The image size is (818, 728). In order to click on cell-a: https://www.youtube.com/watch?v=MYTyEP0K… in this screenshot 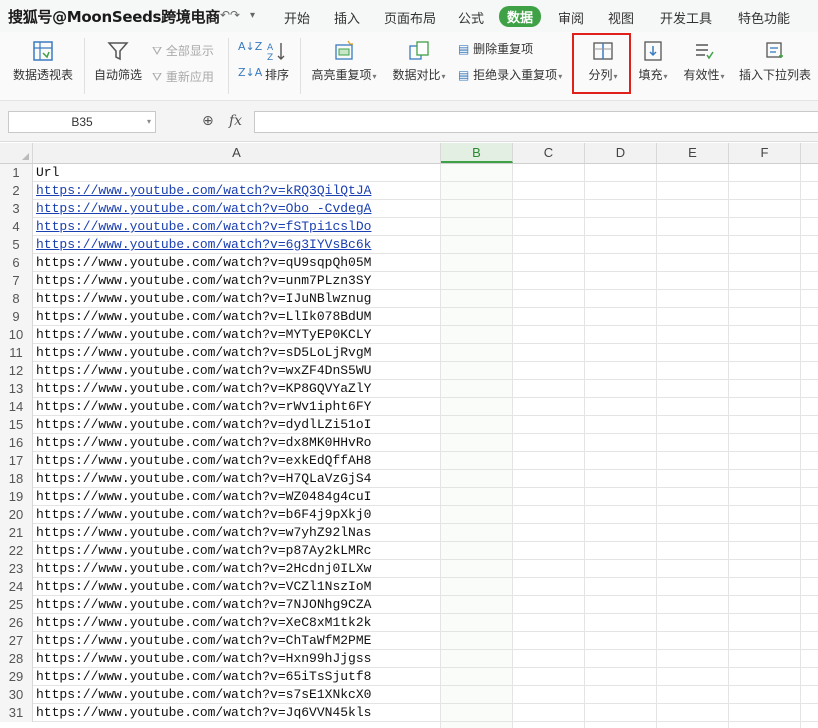, I will do `click(238, 334)`.